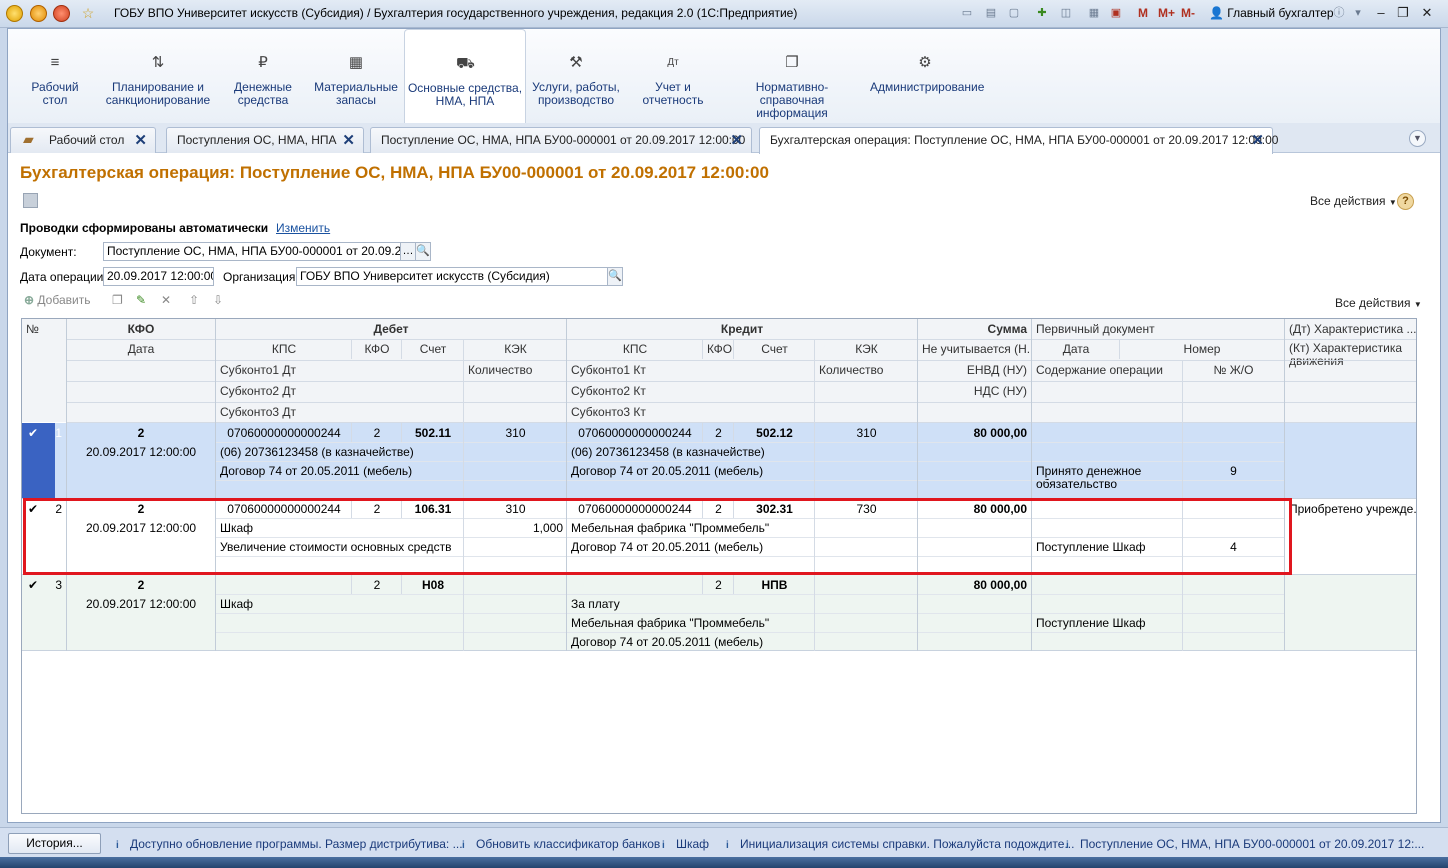 The height and width of the screenshot is (868, 1448). What do you see at coordinates (1271, 13) in the screenshot?
I see `user-name: 👤 Главный бухгалтер` at bounding box center [1271, 13].